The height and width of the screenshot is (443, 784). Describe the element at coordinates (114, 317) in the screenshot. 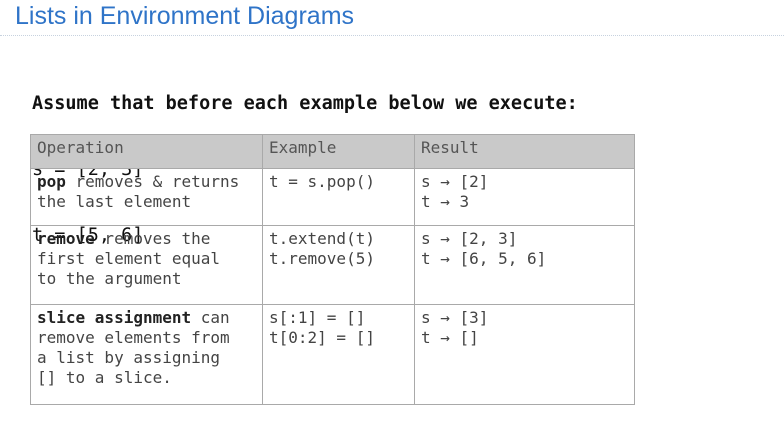

I see `operation-keyword: slice assignment` at that location.